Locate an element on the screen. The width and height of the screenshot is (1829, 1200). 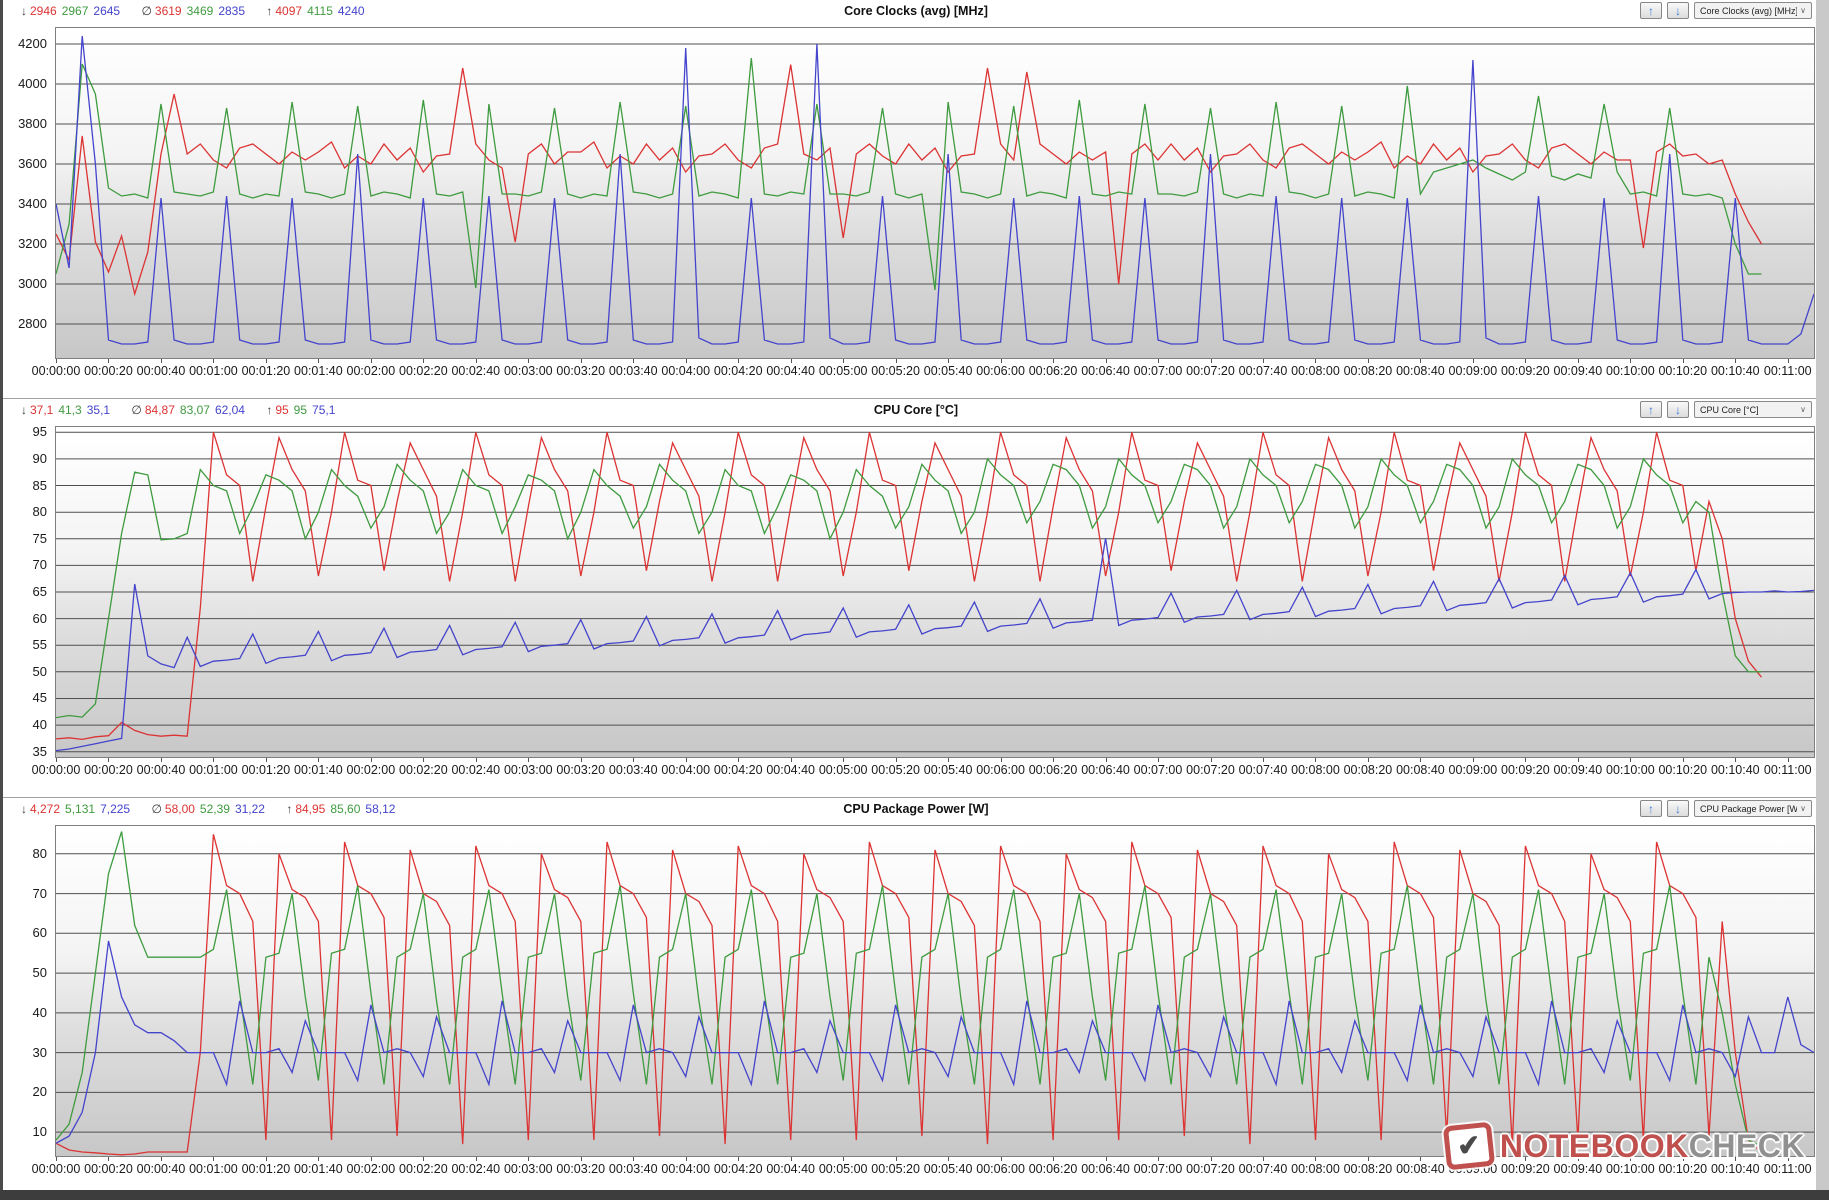
window-bottom-bar is located at coordinates (914, 1195).